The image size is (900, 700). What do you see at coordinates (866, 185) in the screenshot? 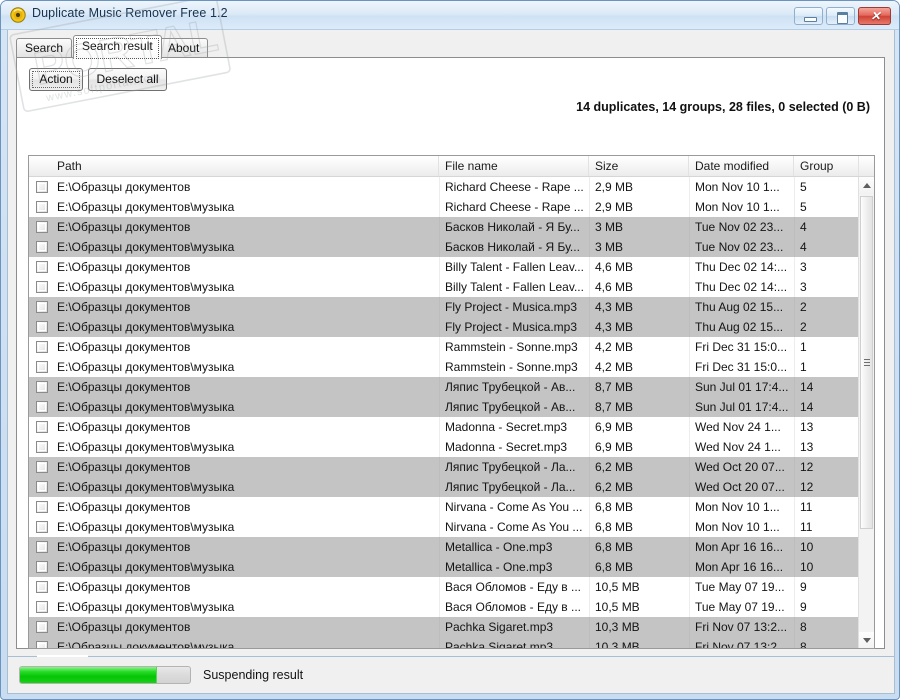
I see `scroll-up-button` at bounding box center [866, 185].